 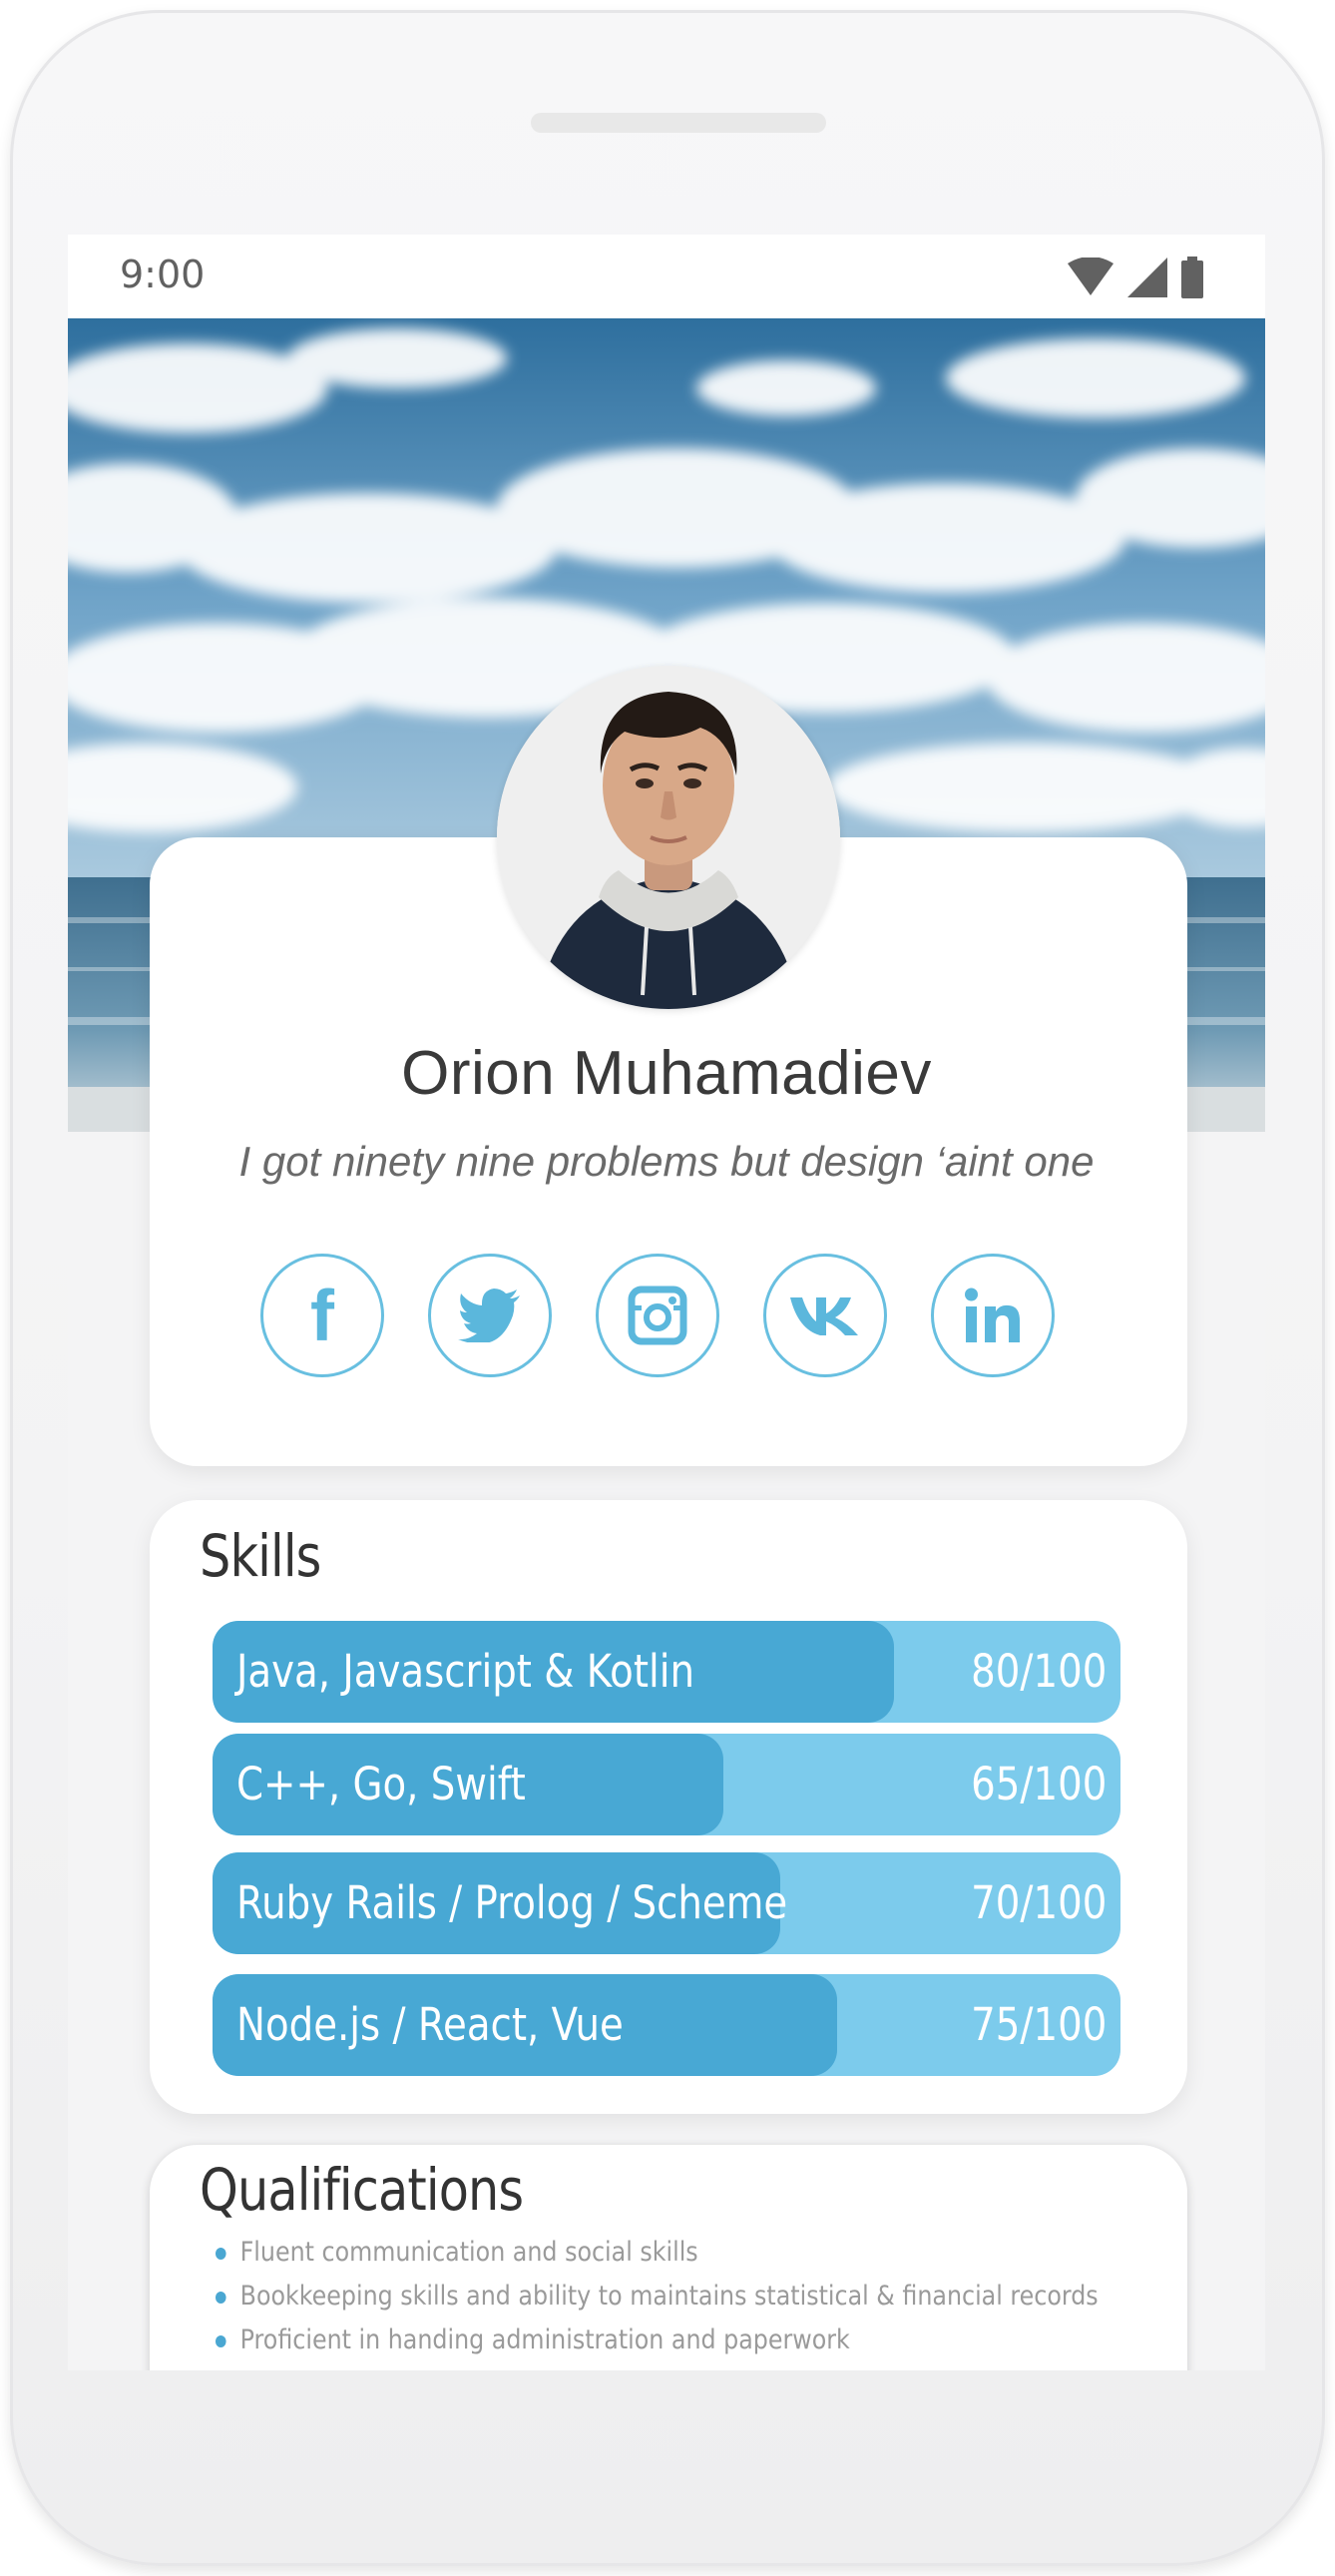 I want to click on linkedin-button, so click(x=993, y=1316).